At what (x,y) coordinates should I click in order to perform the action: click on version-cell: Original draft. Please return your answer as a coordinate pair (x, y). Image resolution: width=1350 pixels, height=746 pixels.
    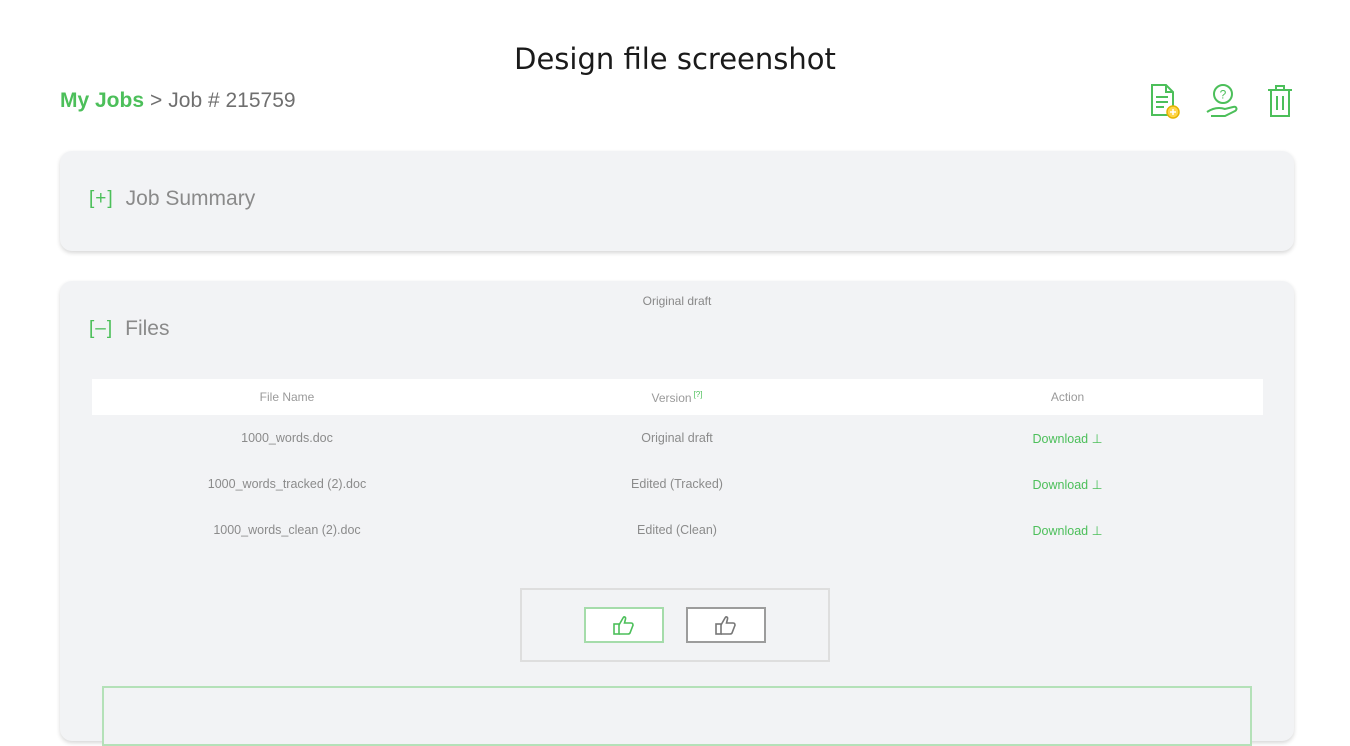
    Looking at the image, I should click on (677, 438).